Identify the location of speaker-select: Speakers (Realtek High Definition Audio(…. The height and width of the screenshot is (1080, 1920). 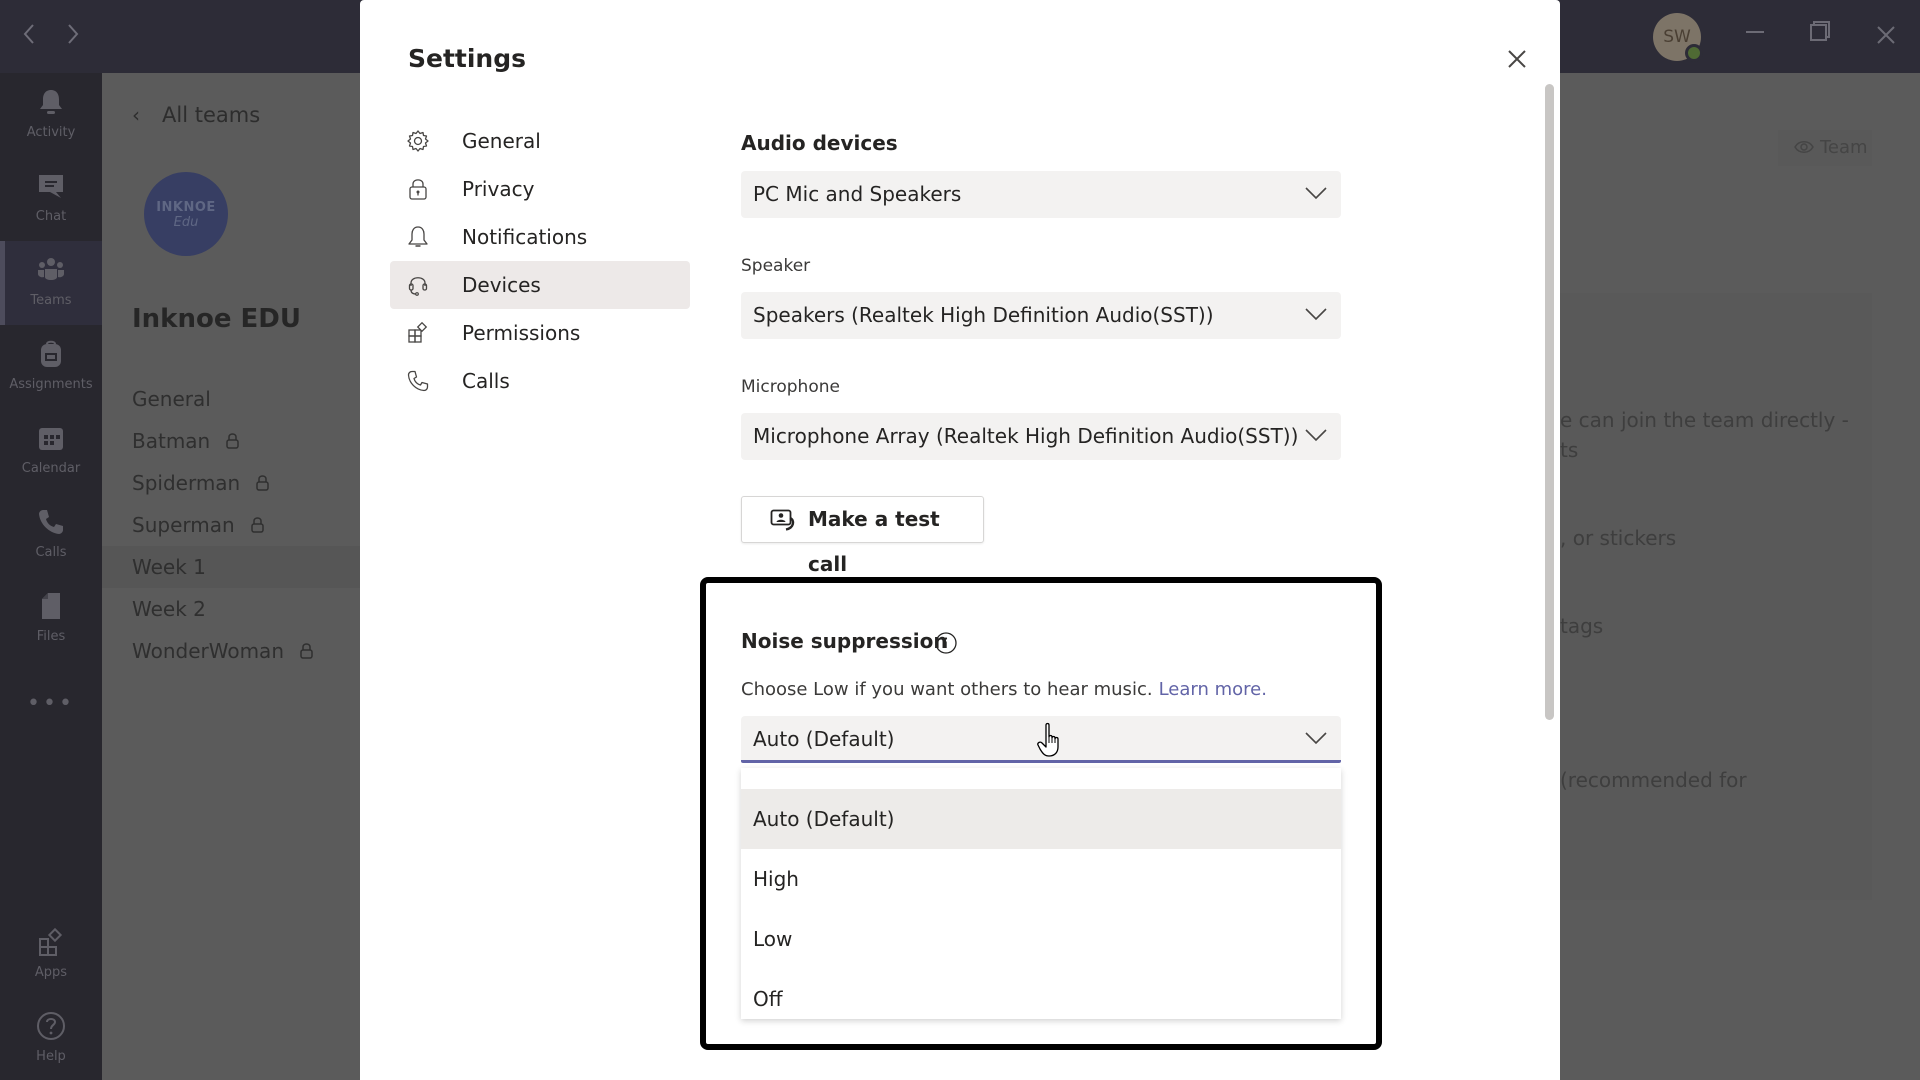
(1041, 315).